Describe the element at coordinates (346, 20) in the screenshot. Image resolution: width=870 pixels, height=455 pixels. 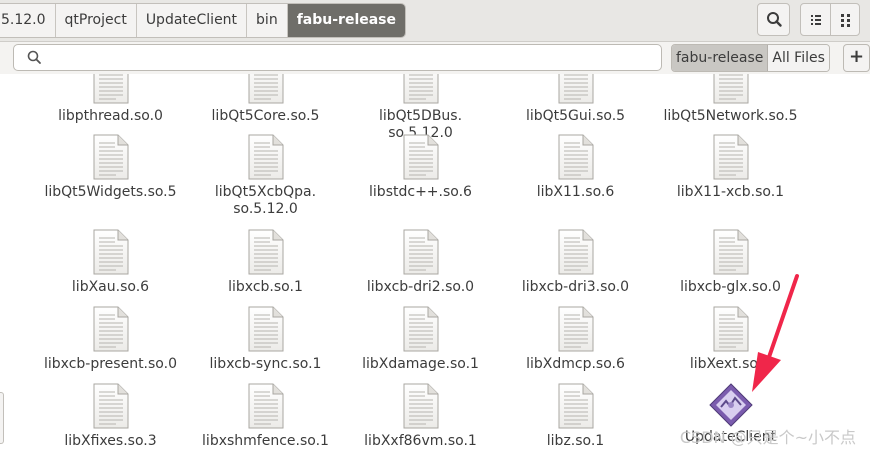
I see `breadcrumb-item-current: fabu-release` at that location.